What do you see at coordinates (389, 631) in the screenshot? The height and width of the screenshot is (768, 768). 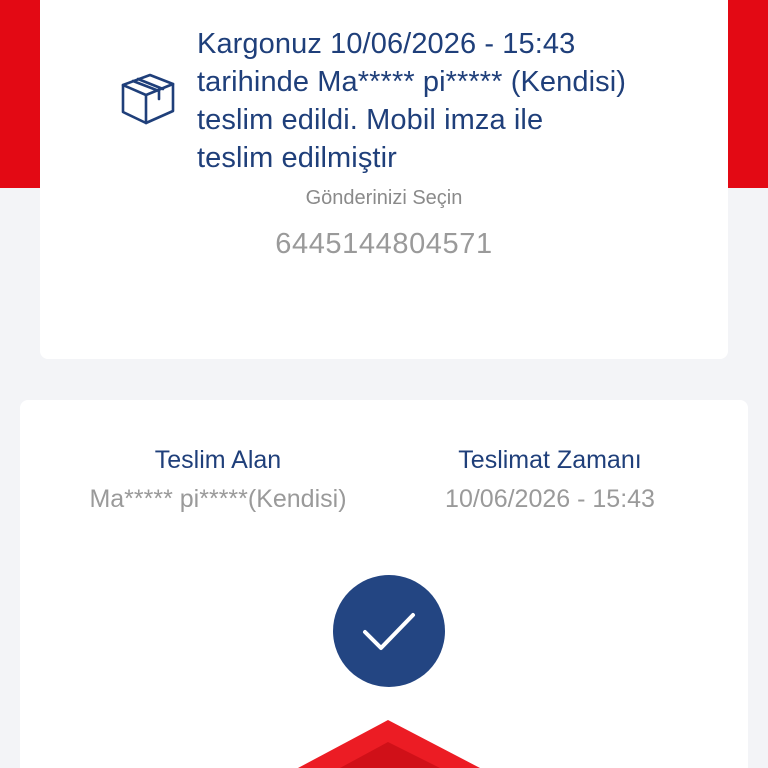 I see `delivered-check-badge` at bounding box center [389, 631].